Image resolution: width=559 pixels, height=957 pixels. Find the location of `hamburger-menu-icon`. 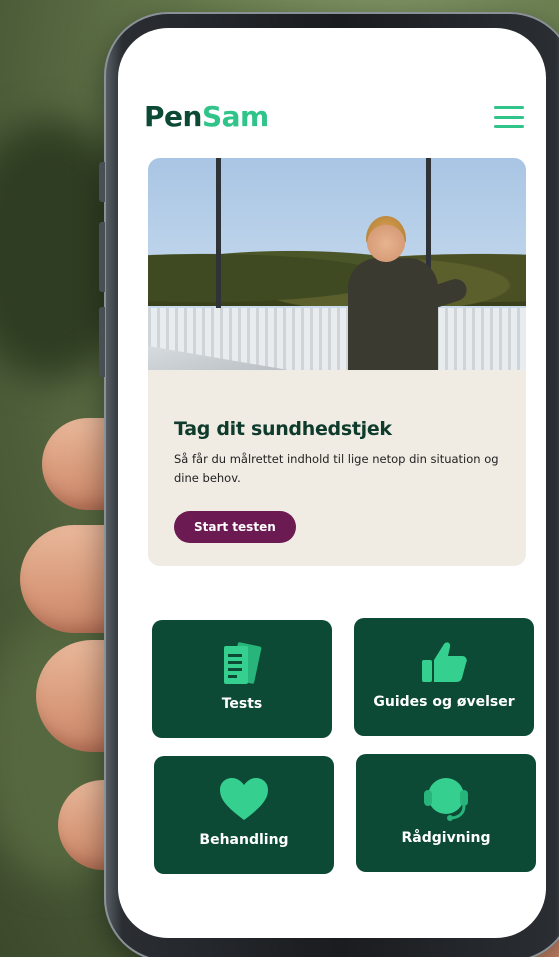

hamburger-menu-icon is located at coordinates (509, 117).